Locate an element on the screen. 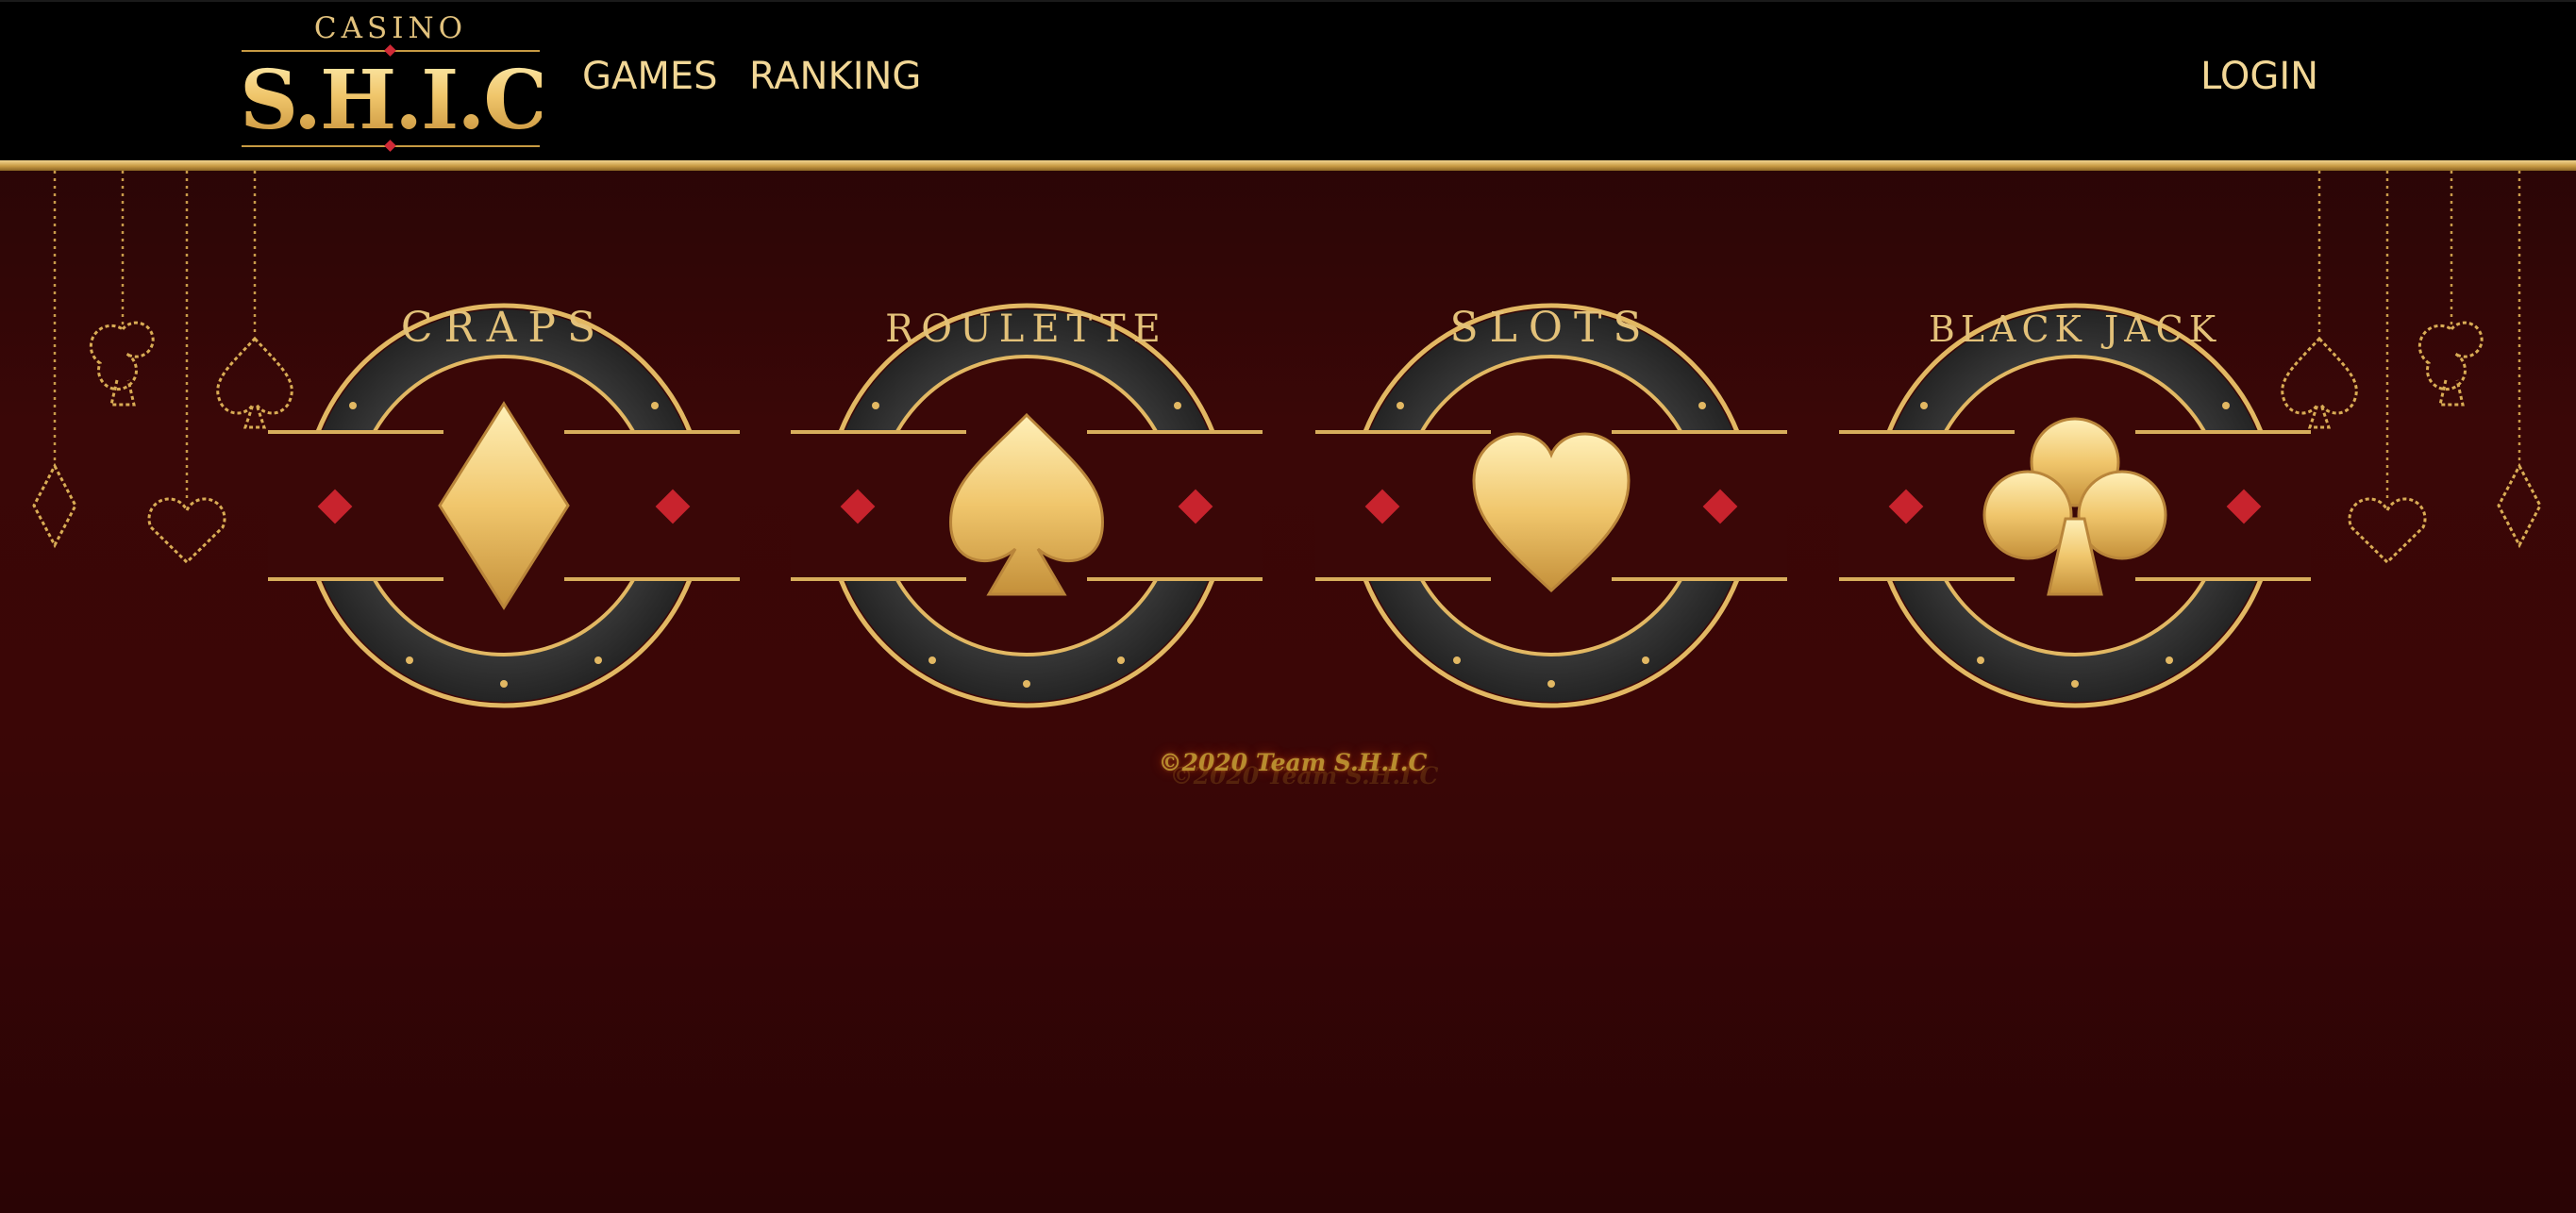 The image size is (2576, 1213). casino-logo: CASINO S.H.I.C. is located at coordinates (406, 82).